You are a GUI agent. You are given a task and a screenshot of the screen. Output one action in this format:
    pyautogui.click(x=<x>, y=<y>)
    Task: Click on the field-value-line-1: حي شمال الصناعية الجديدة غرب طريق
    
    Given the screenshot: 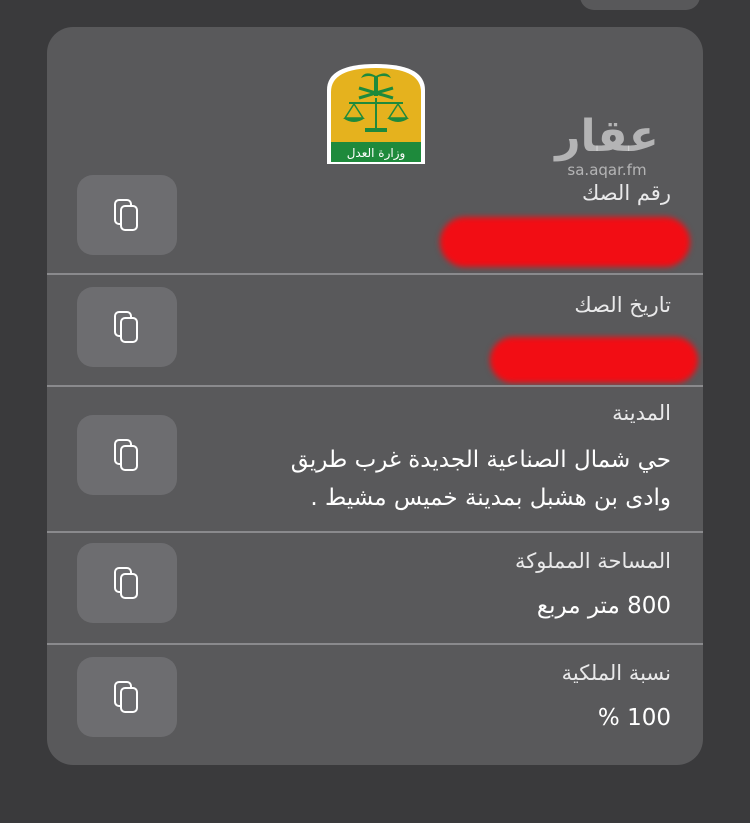 What is the action you would take?
    pyautogui.click(x=480, y=460)
    